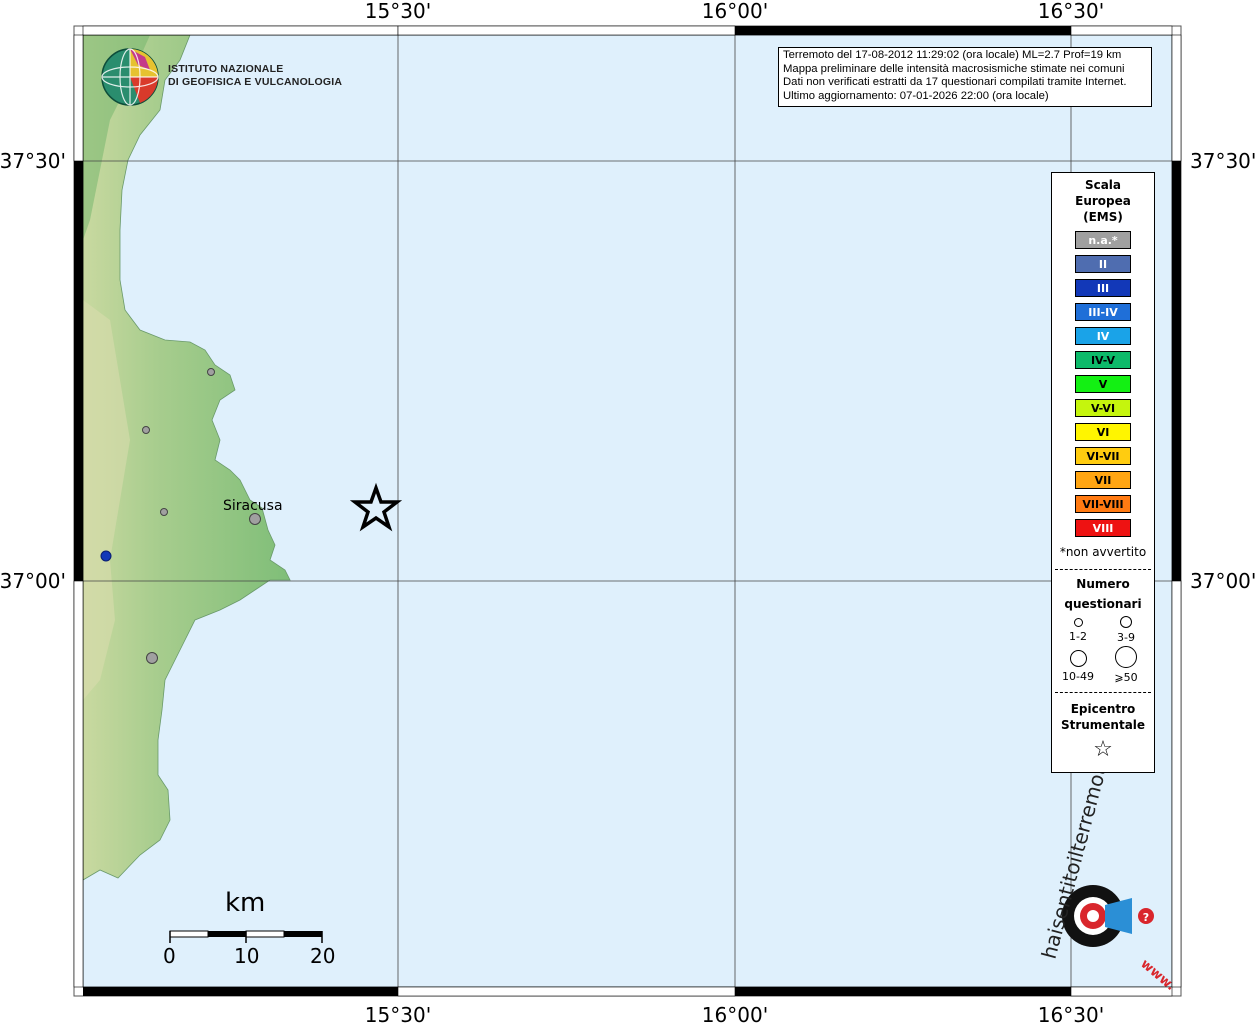  I want to click on epicenter-title-line: Epicentro, so click(1103, 709).